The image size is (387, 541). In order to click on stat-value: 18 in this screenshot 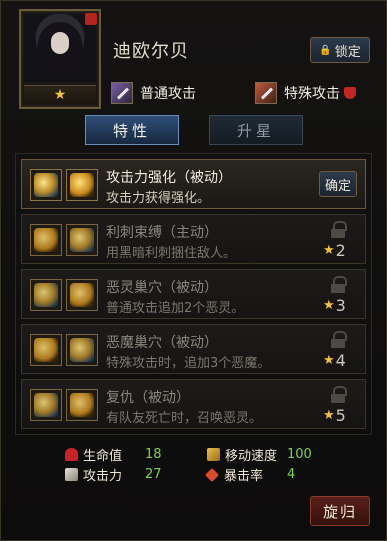, I will do `click(153, 454)`.